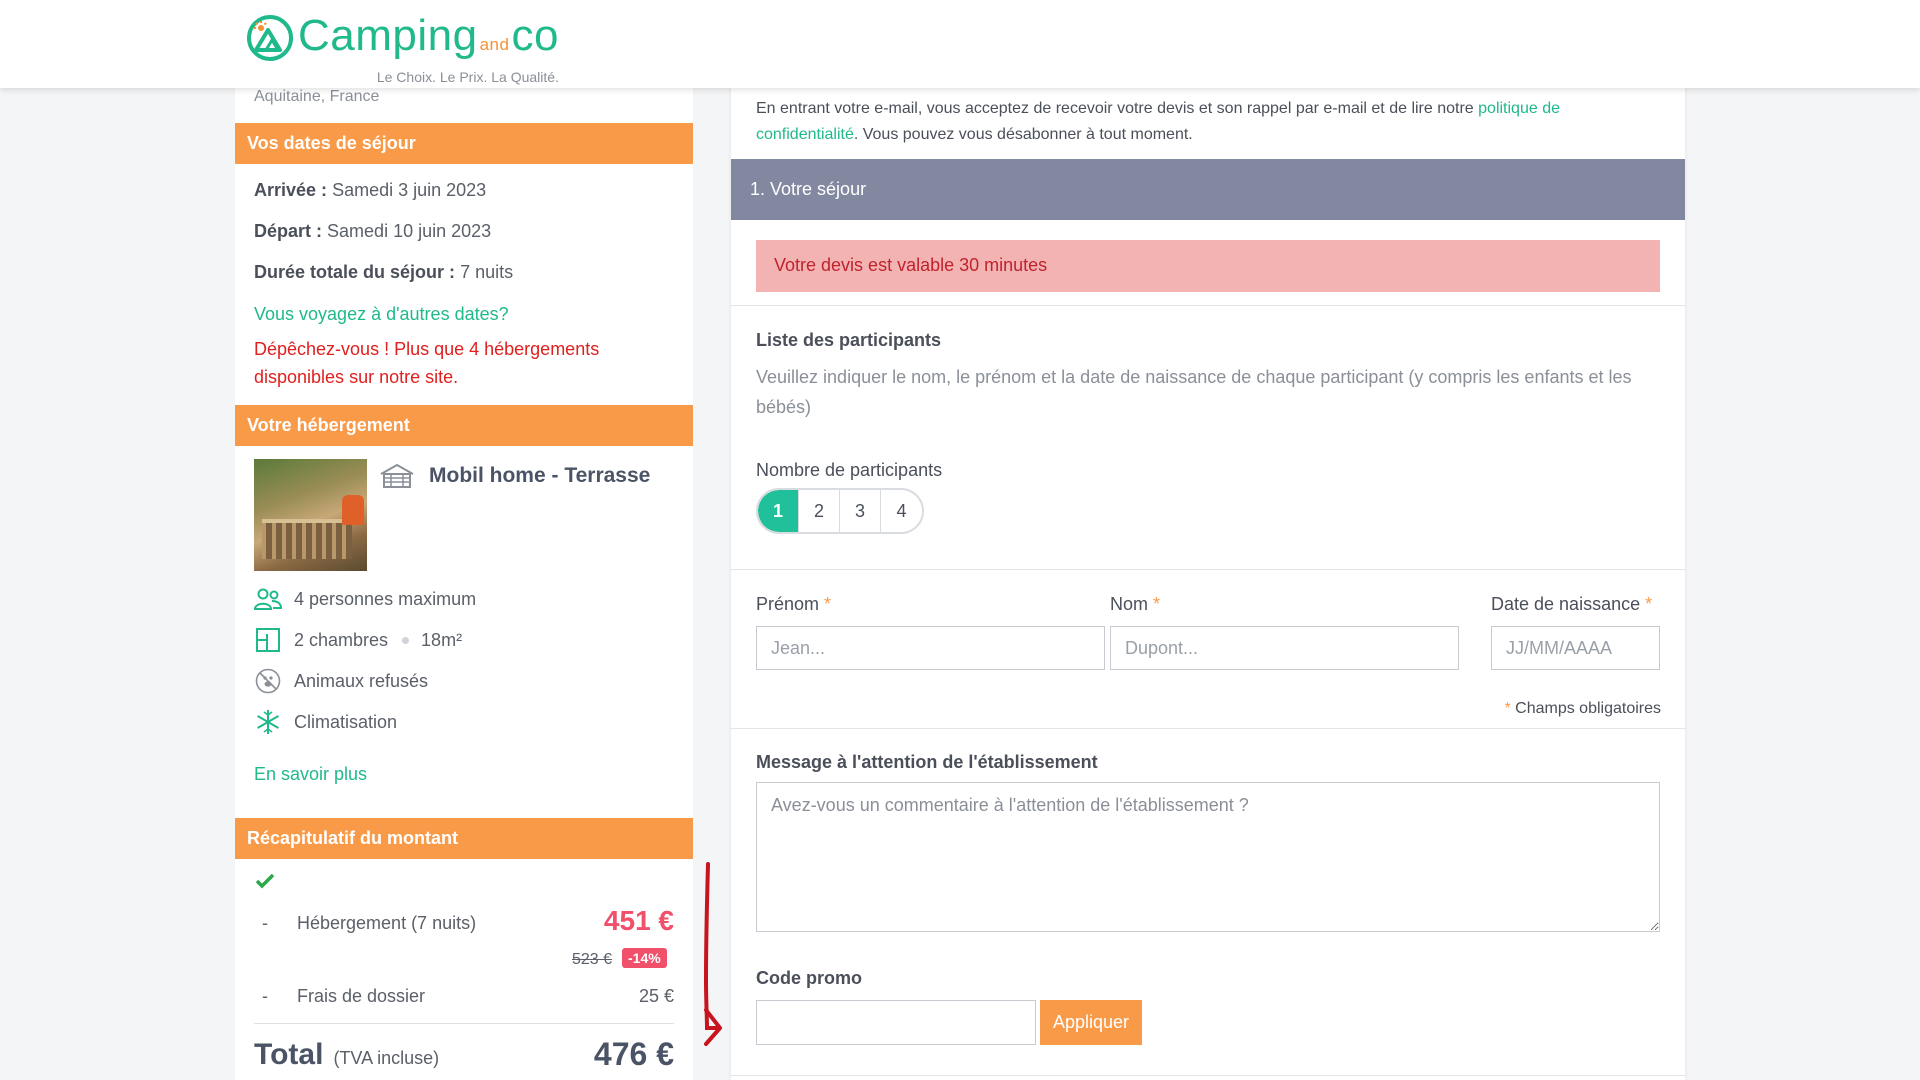 Image resolution: width=1920 pixels, height=1080 pixels. I want to click on no-pets-icon, so click(268, 681).